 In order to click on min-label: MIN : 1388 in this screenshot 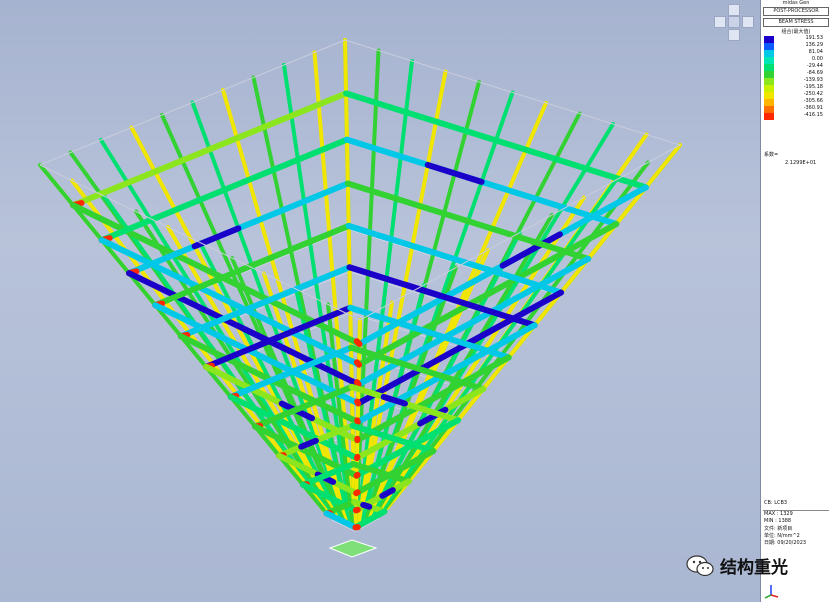, I will do `click(778, 521)`.